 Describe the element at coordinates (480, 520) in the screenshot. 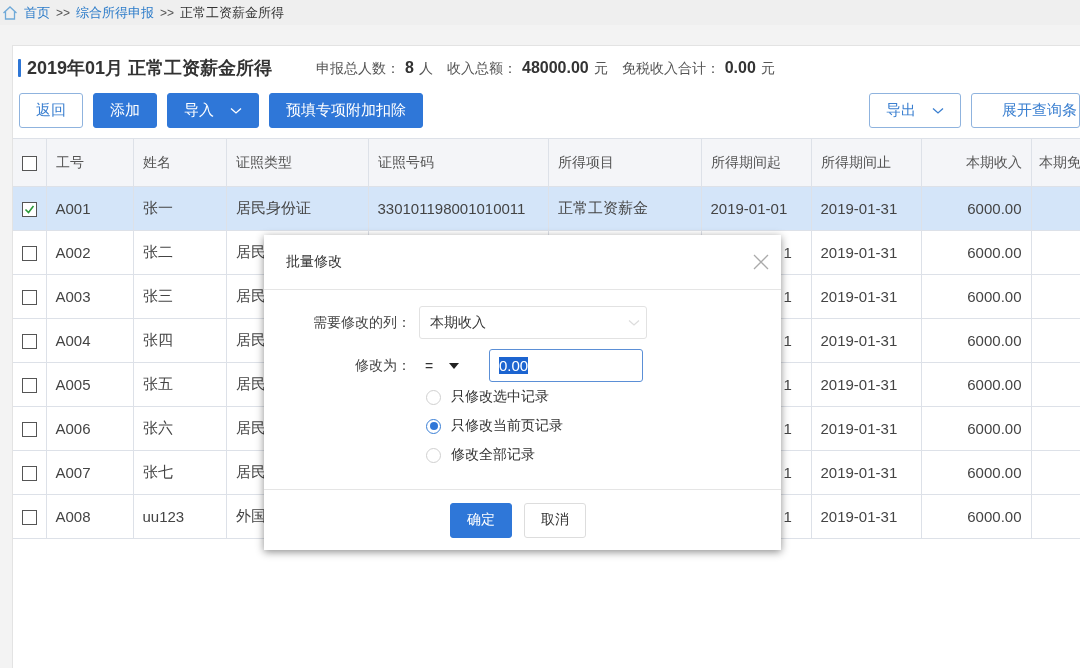

I see `dialog-button: 确定` at that location.